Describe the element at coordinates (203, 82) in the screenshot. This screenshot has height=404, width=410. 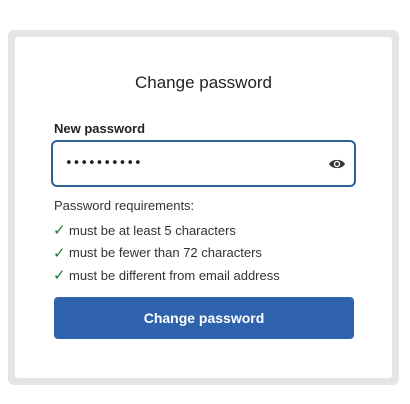
I see `page-title: Change password` at that location.